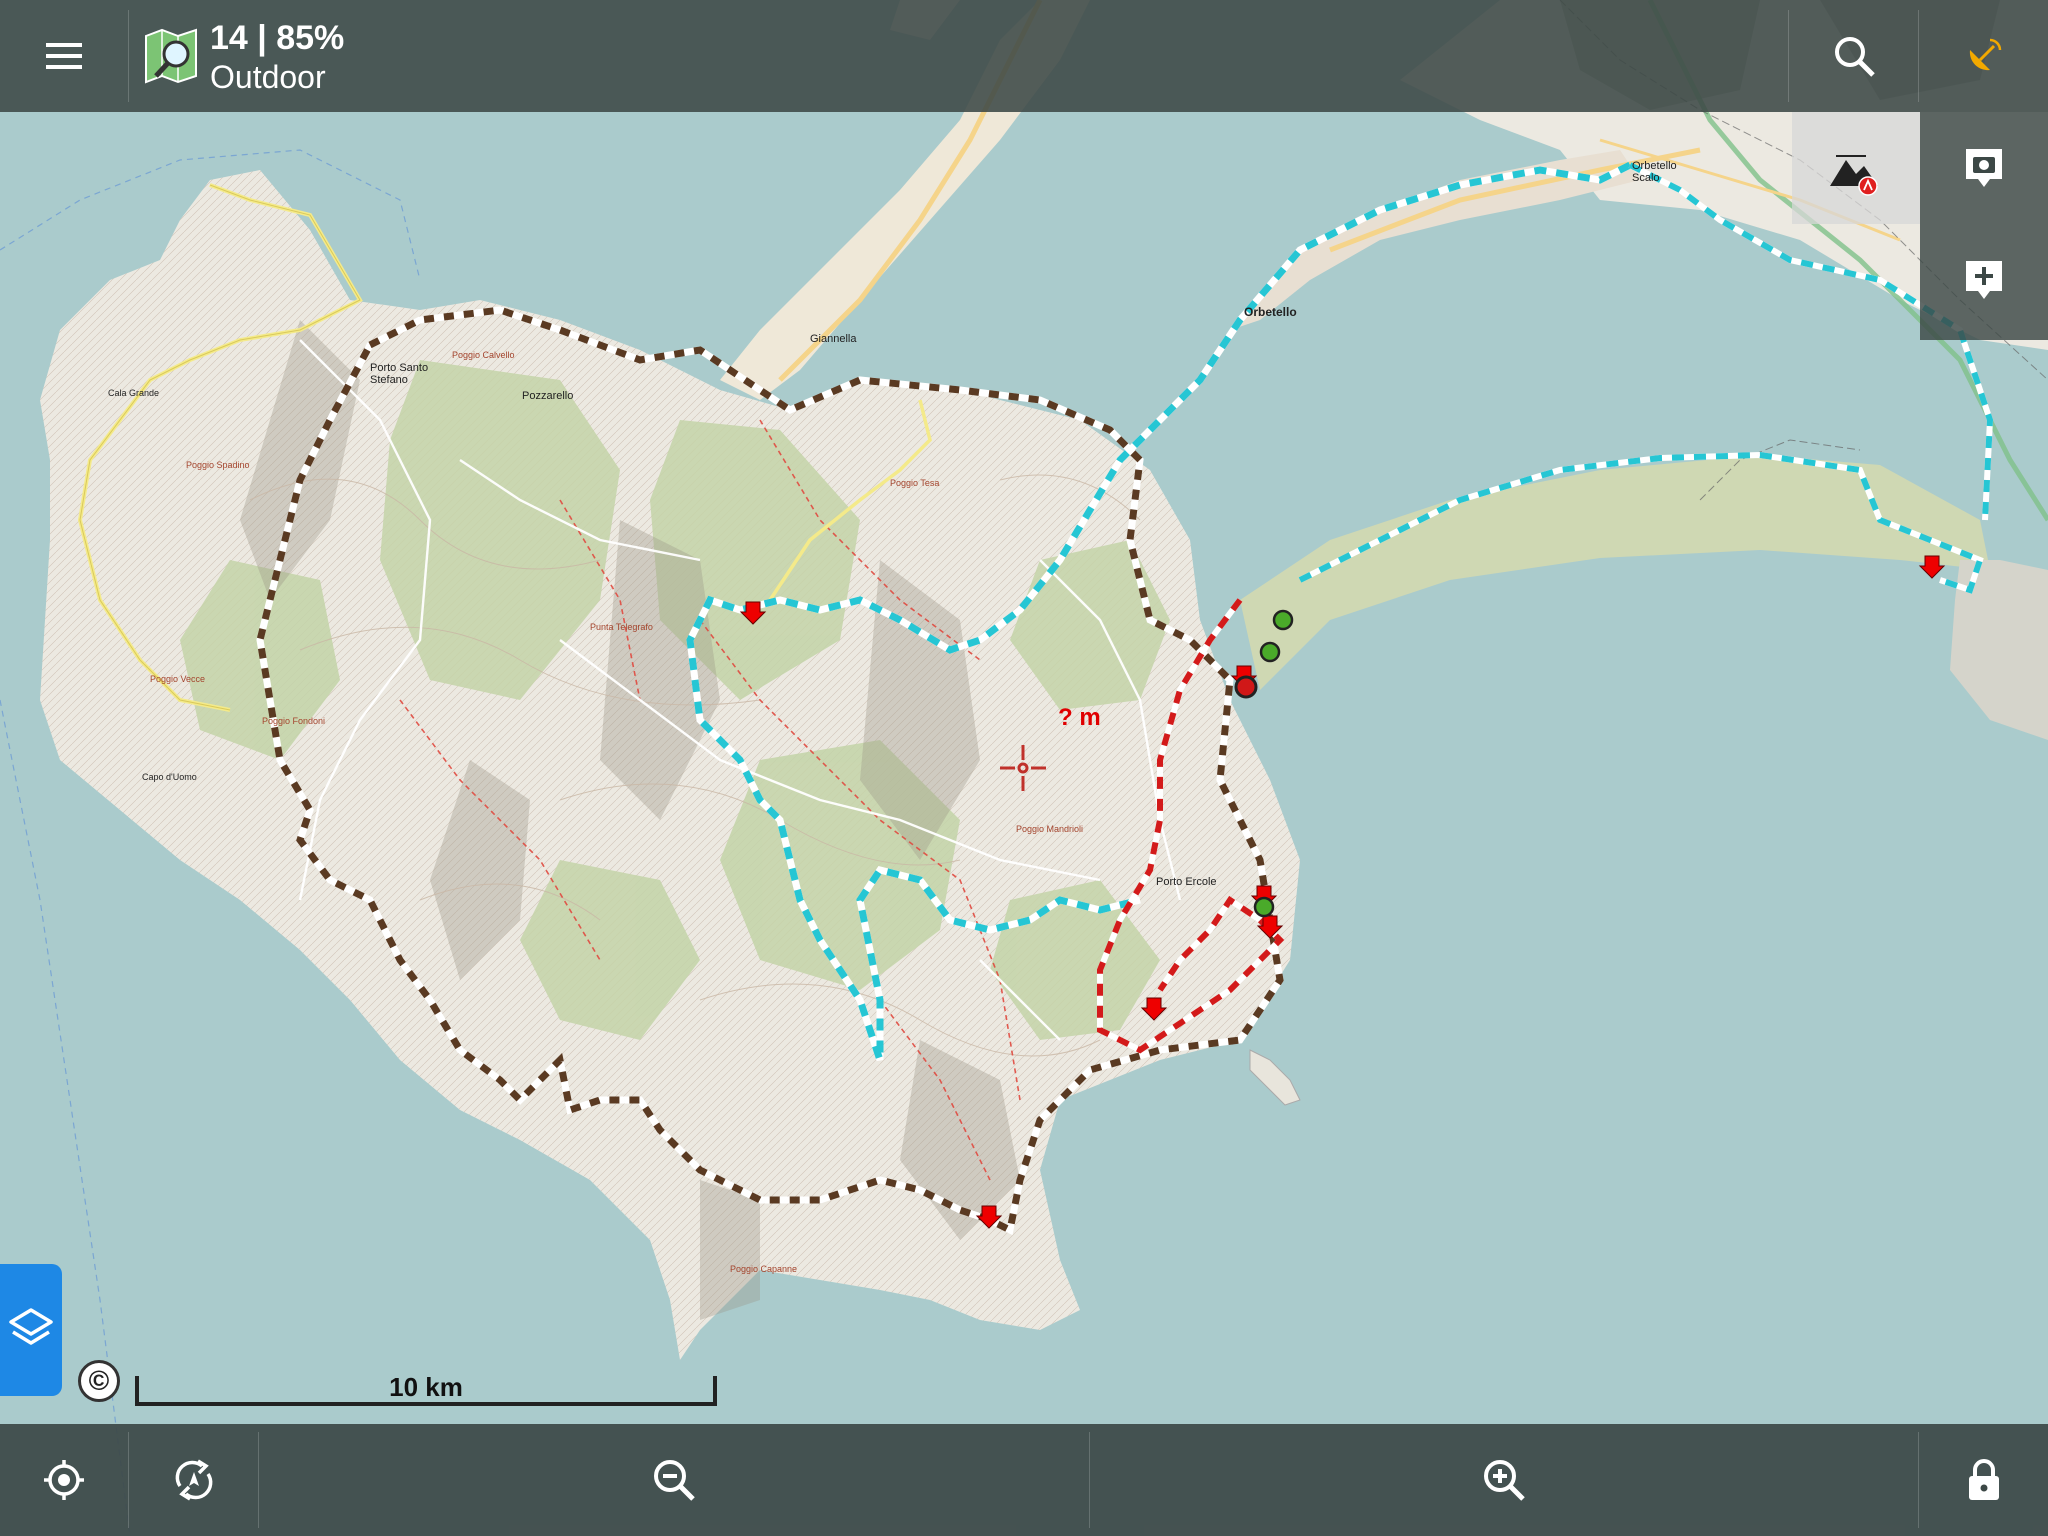 The image size is (2048, 1536). I want to click on layers-icon, so click(31, 1326).